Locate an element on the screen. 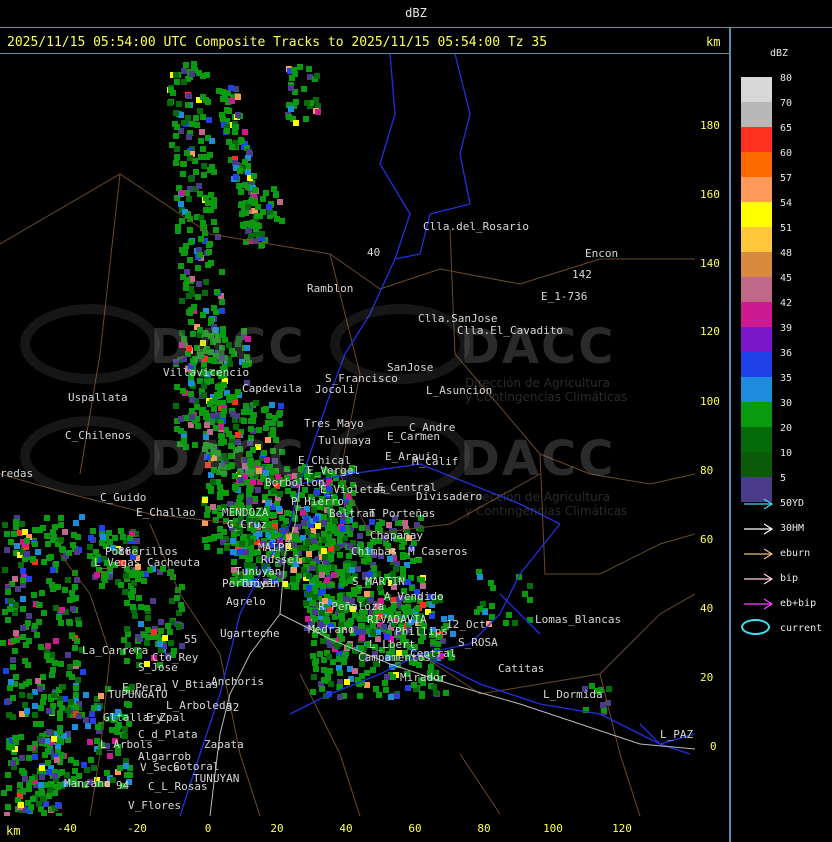  y-tick-label: 160 is located at coordinates (710, 194).